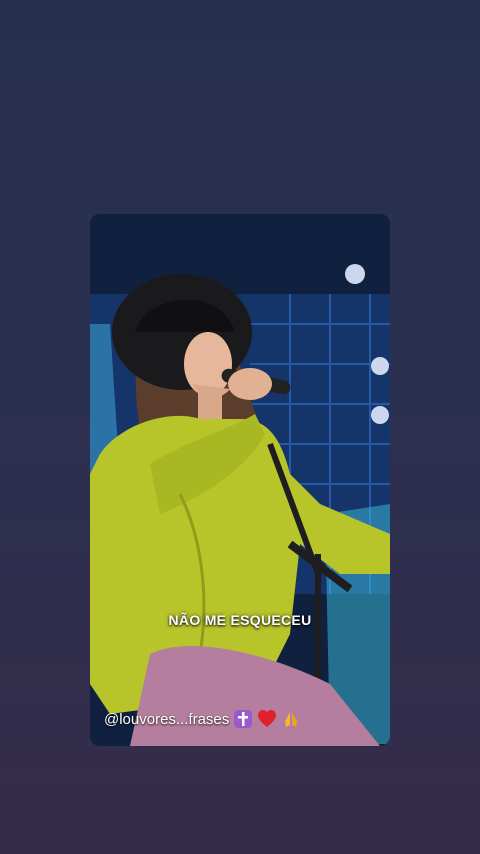 This screenshot has width=480, height=854. I want to click on author-credit: @louvores...frases, so click(202, 719).